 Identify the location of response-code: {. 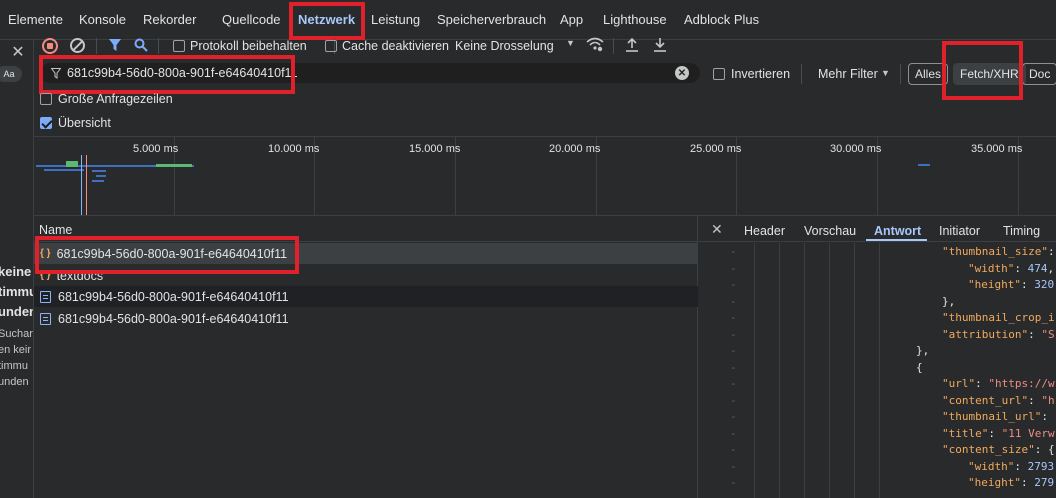
(919, 367).